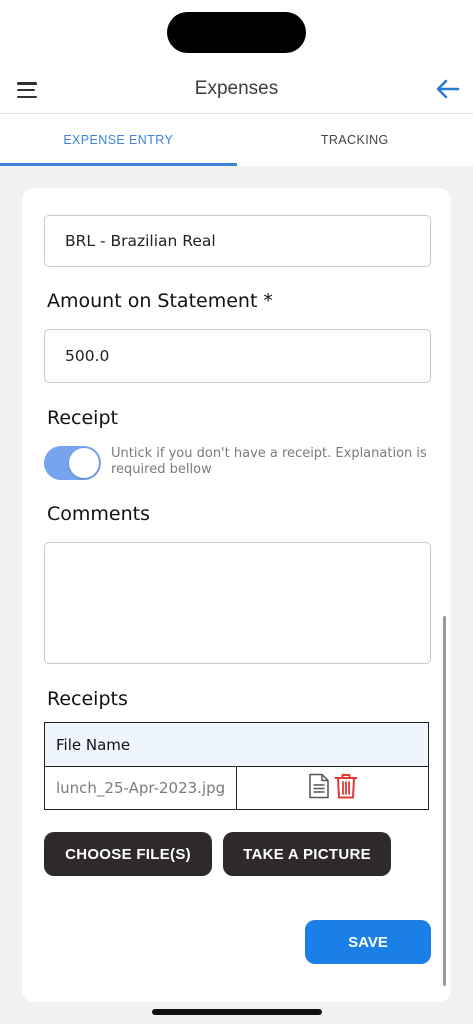 This screenshot has width=473, height=1024. Describe the element at coordinates (141, 788) in the screenshot. I see `file-name-cell: lunch_25-Apr-2023.jpg` at that location.